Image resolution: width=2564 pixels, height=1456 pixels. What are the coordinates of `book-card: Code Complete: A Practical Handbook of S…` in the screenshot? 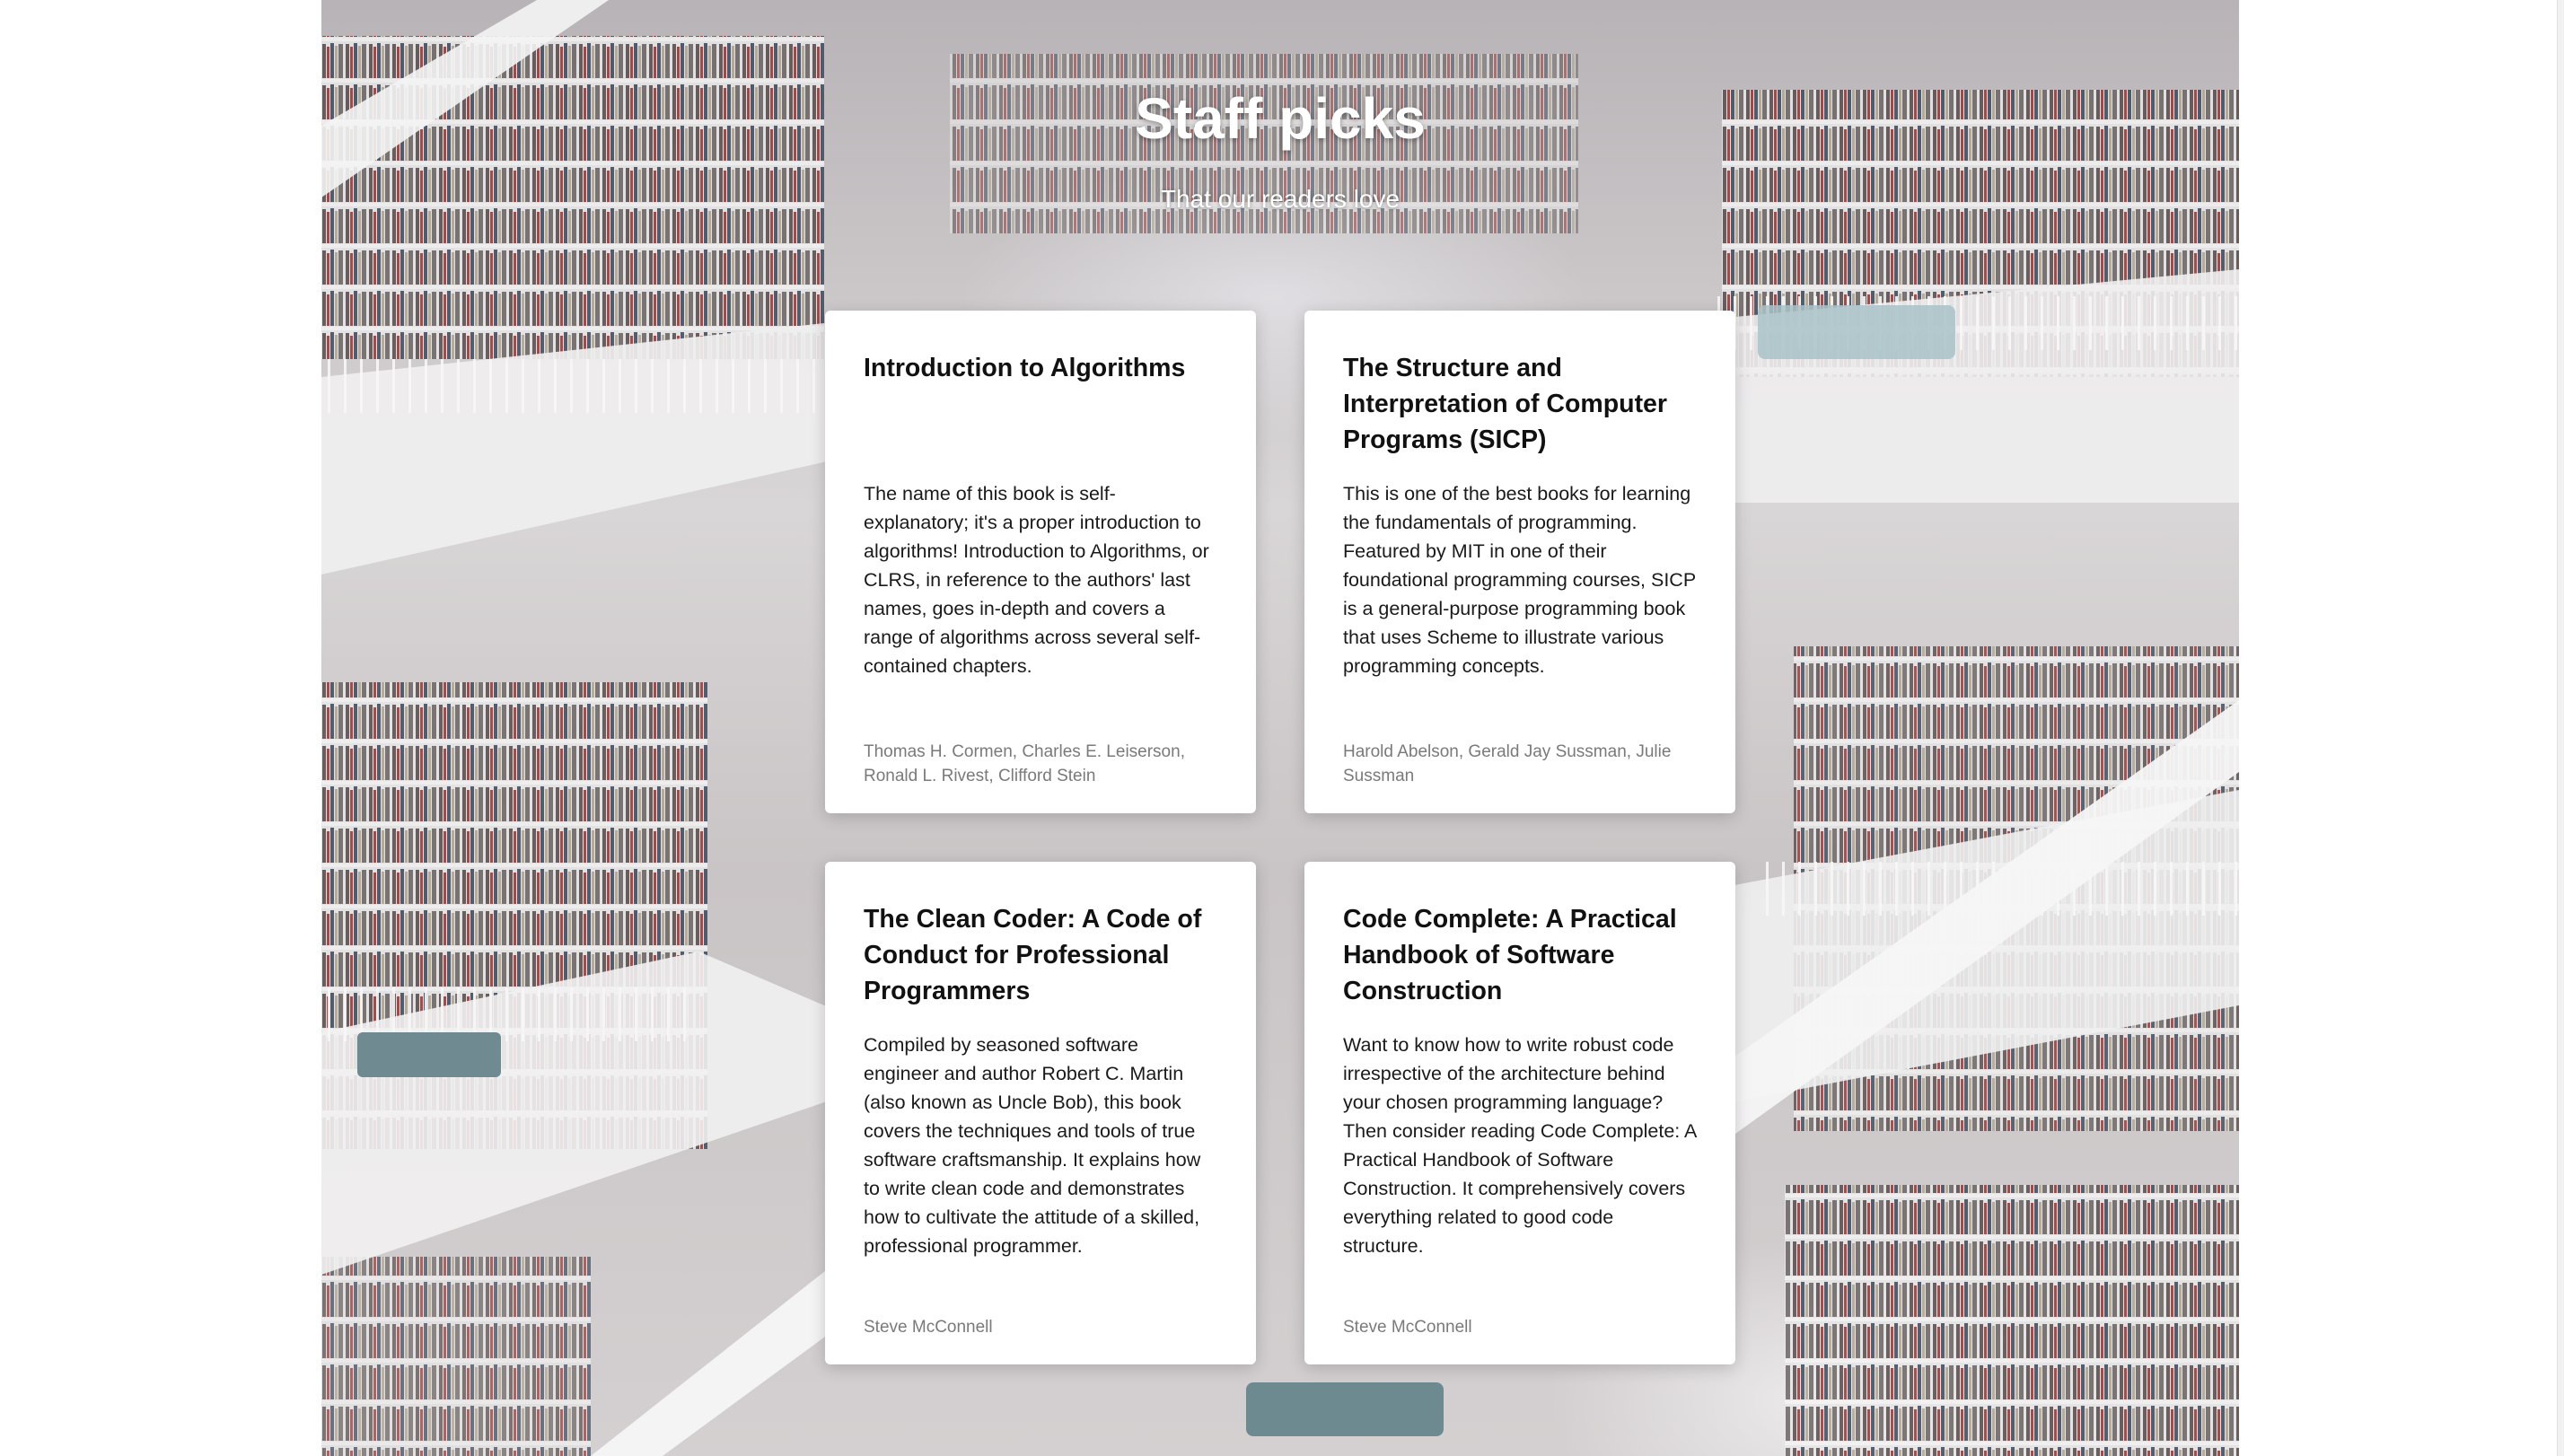 It's located at (1519, 1113).